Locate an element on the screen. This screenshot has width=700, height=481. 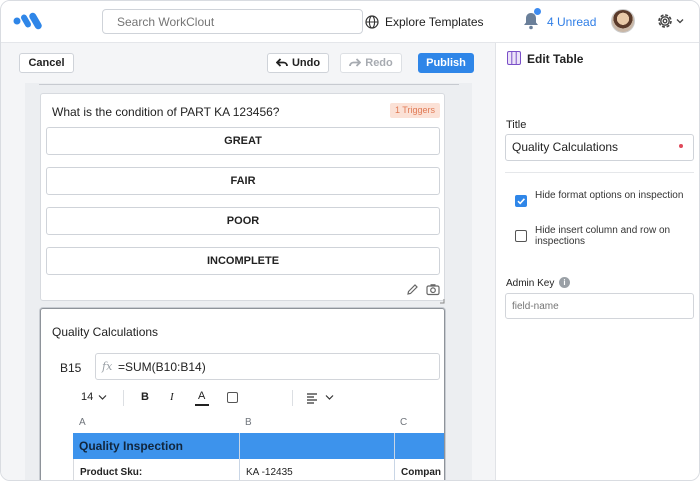
panel-divider is located at coordinates (599, 172).